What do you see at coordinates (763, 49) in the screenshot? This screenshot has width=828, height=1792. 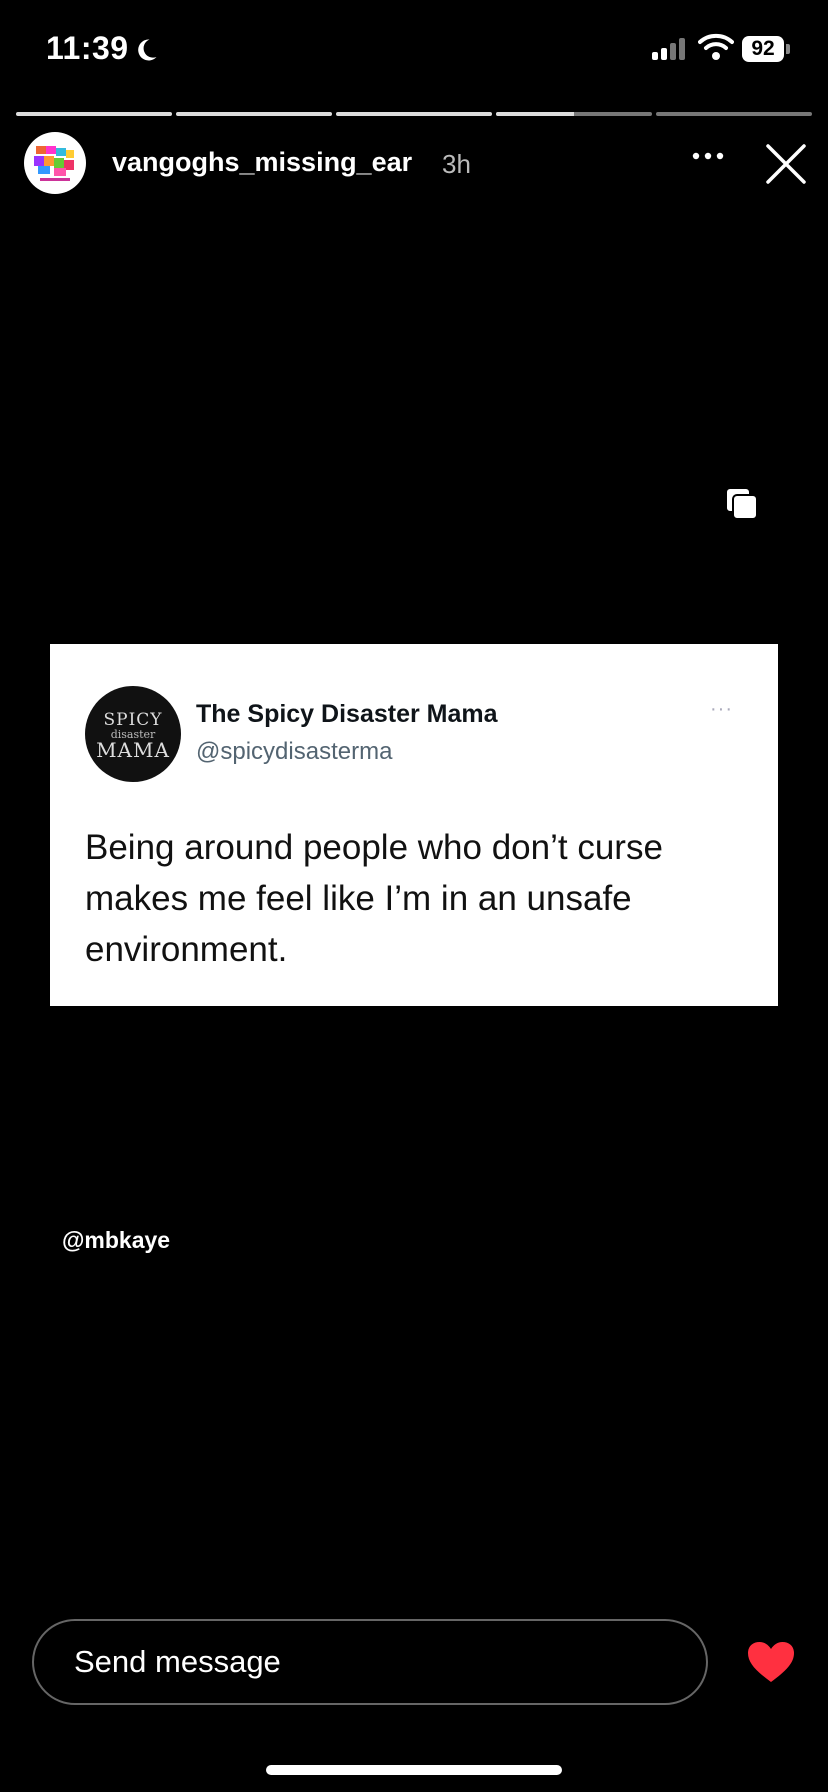 I see `battery-indicator: 92` at bounding box center [763, 49].